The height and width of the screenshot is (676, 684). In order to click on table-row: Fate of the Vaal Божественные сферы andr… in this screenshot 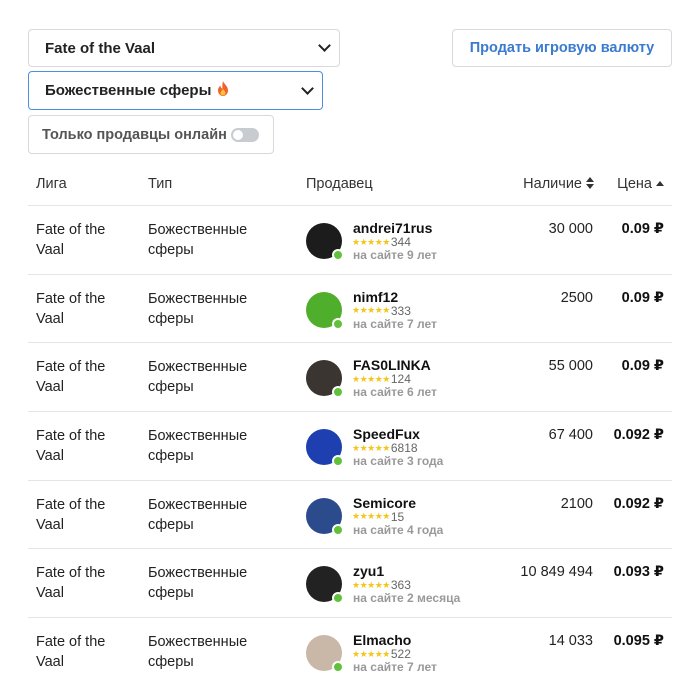, I will do `click(350, 240)`.